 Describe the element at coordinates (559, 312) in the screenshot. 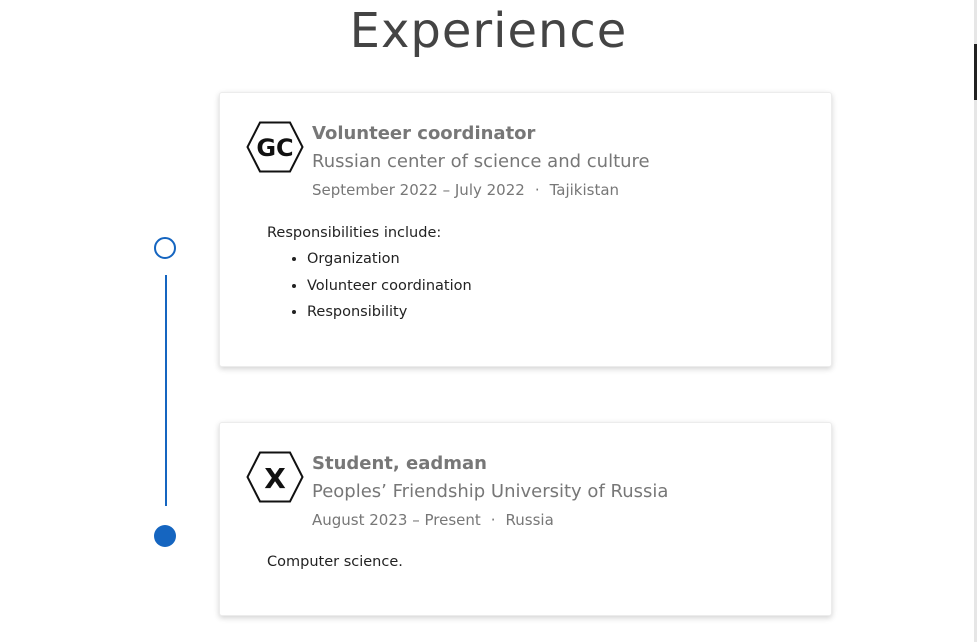

I see `list-item: Responsibility` at that location.